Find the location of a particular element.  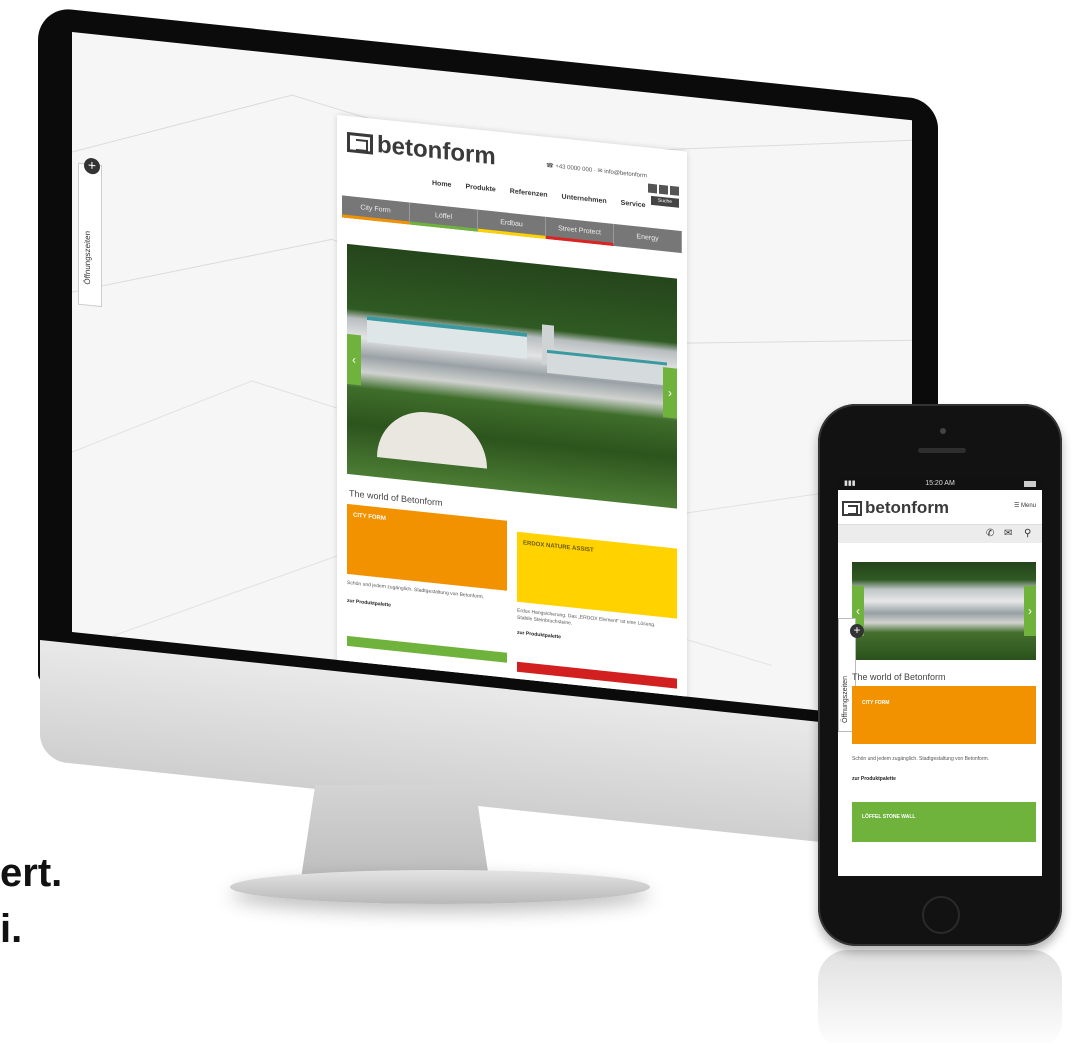

phone-icon: ✆ is located at coordinates (990, 533).